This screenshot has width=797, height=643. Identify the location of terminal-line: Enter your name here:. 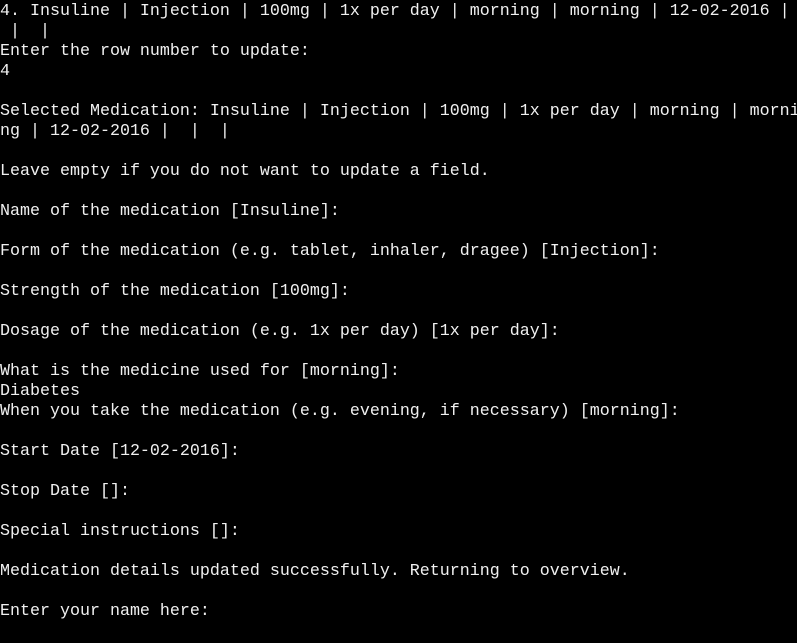
(105, 611).